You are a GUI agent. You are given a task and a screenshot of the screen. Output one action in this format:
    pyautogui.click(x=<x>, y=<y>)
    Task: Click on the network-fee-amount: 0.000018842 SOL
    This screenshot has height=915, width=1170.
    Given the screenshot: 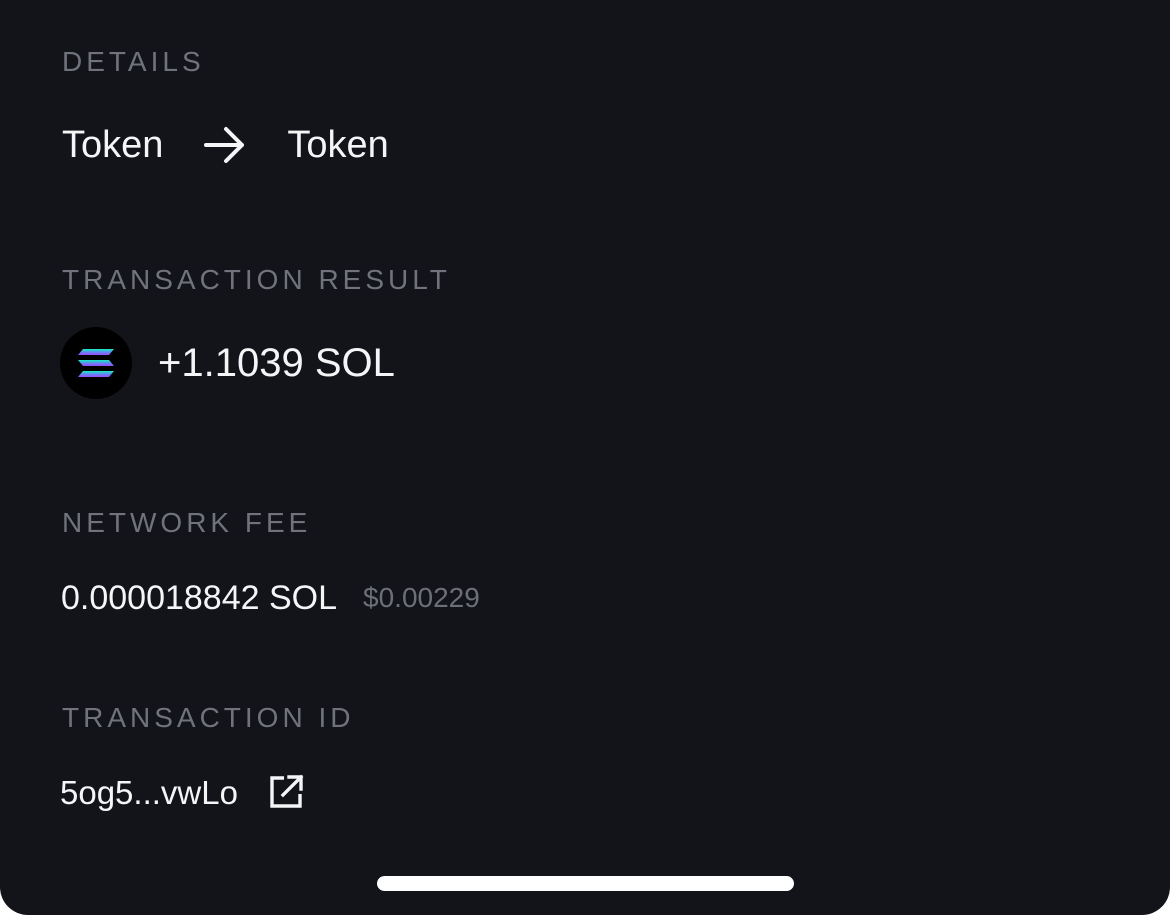 What is the action you would take?
    pyautogui.click(x=199, y=598)
    